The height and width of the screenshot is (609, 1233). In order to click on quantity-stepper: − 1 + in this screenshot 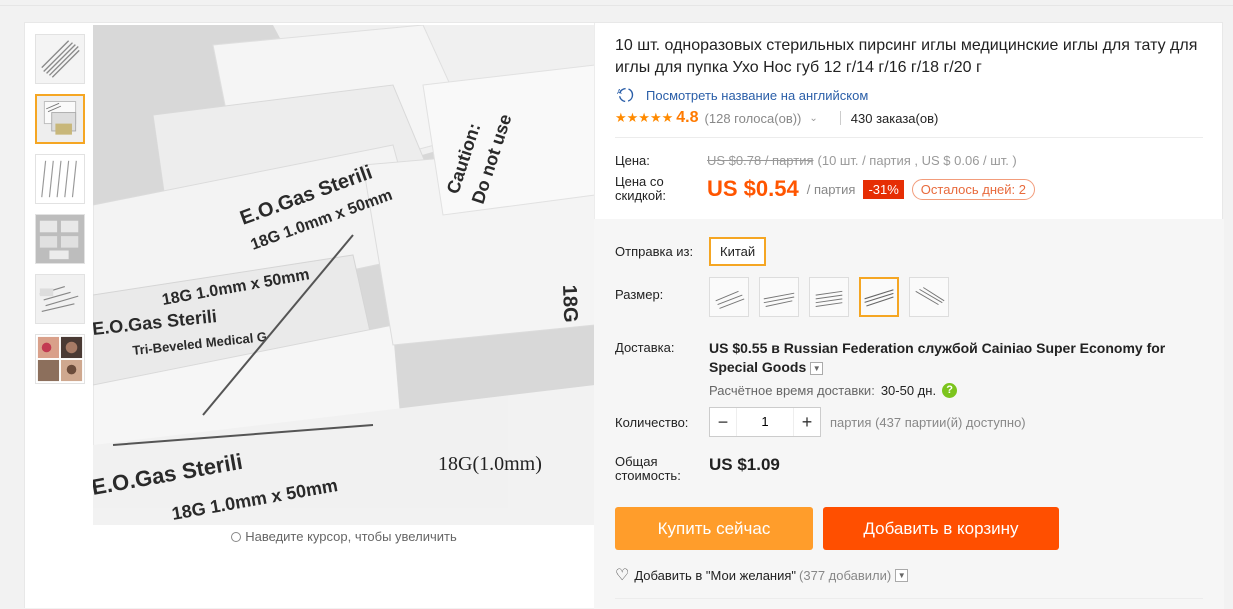, I will do `click(765, 422)`.